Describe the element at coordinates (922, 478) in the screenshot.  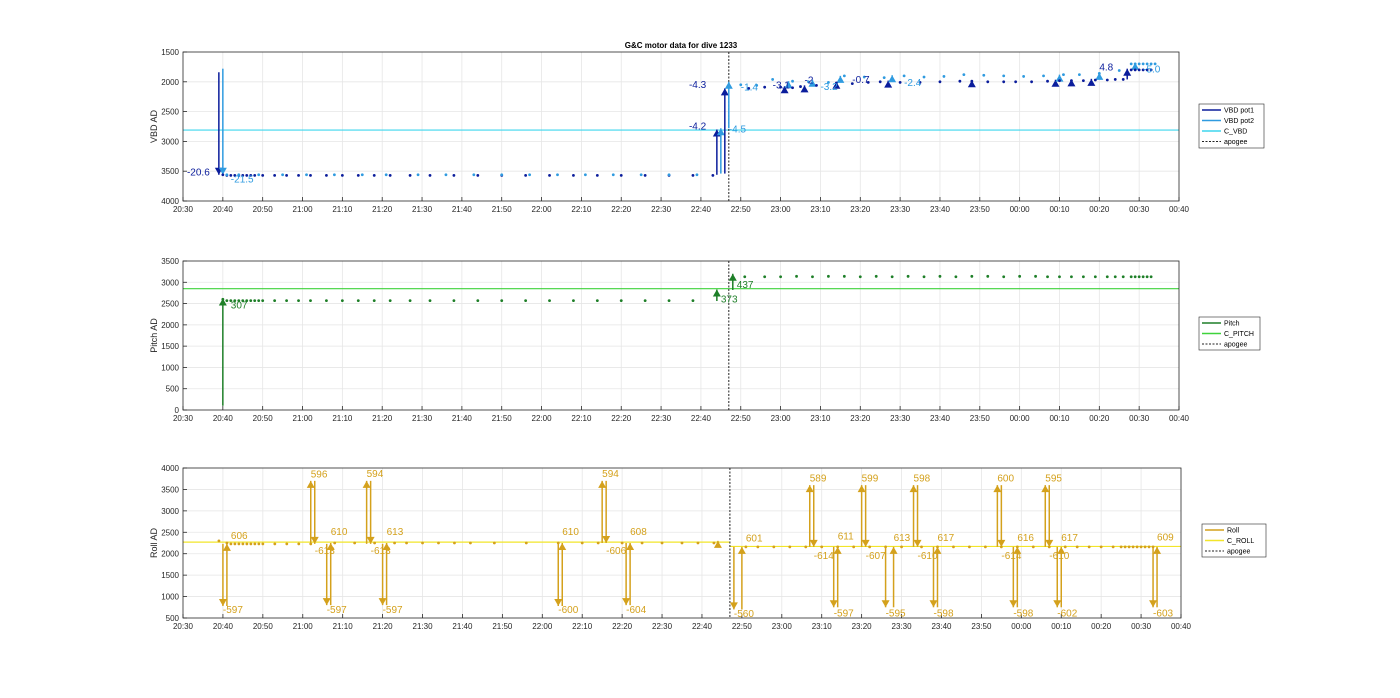
I see `data-label: 598` at that location.